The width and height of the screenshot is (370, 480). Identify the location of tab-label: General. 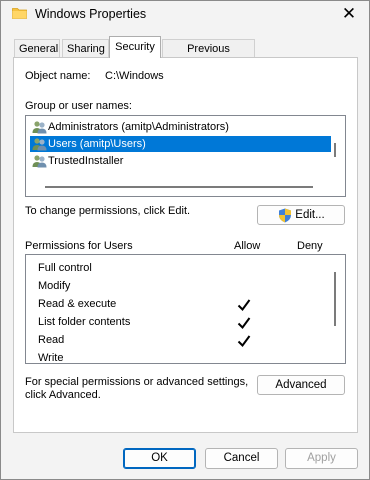
(39, 49).